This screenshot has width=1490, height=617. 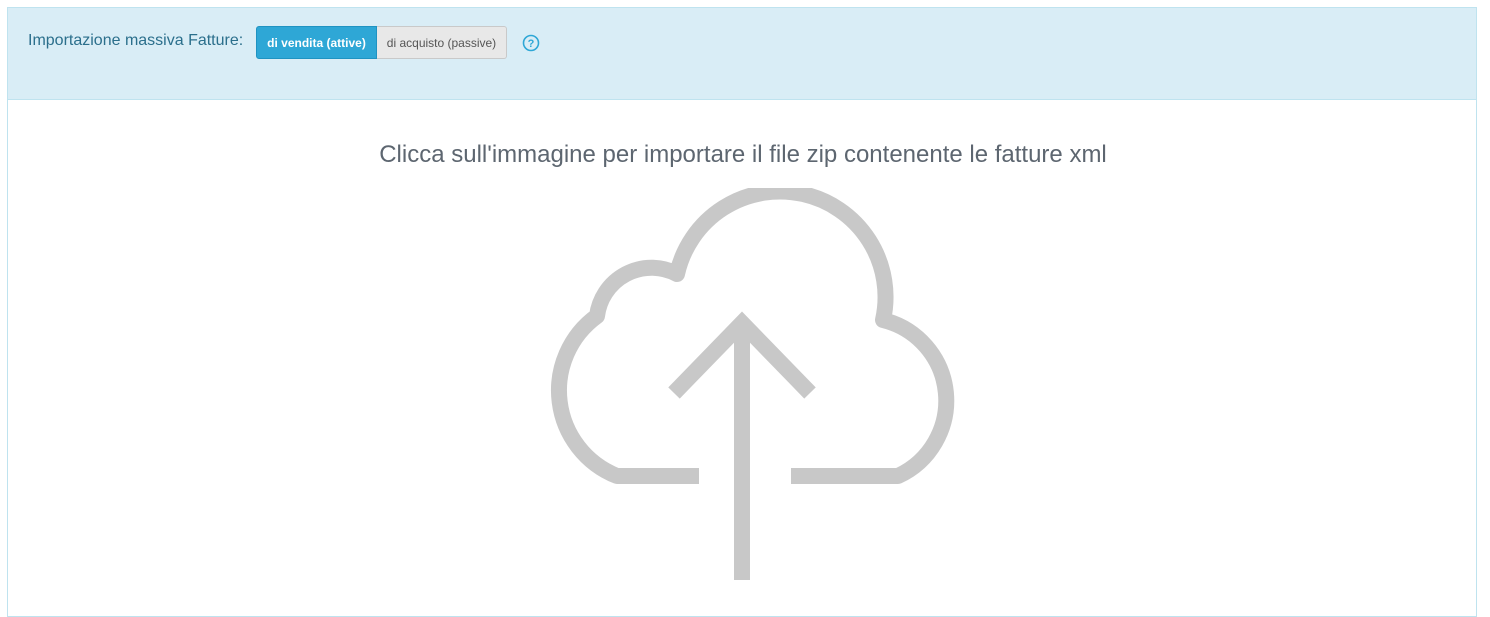 I want to click on question-circle-icon: ?, so click(x=531, y=43).